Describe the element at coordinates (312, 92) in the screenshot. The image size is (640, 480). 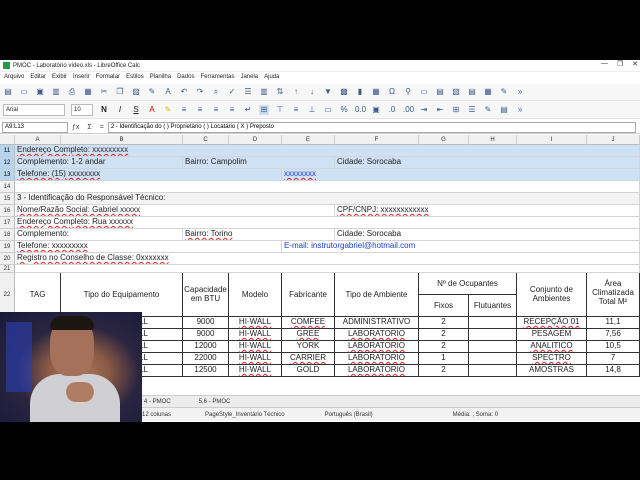
I see `sort-descending-icon: ↓` at that location.